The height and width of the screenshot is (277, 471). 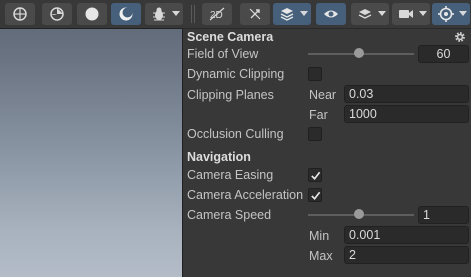 I want to click on wireframe-button, so click(x=57, y=14).